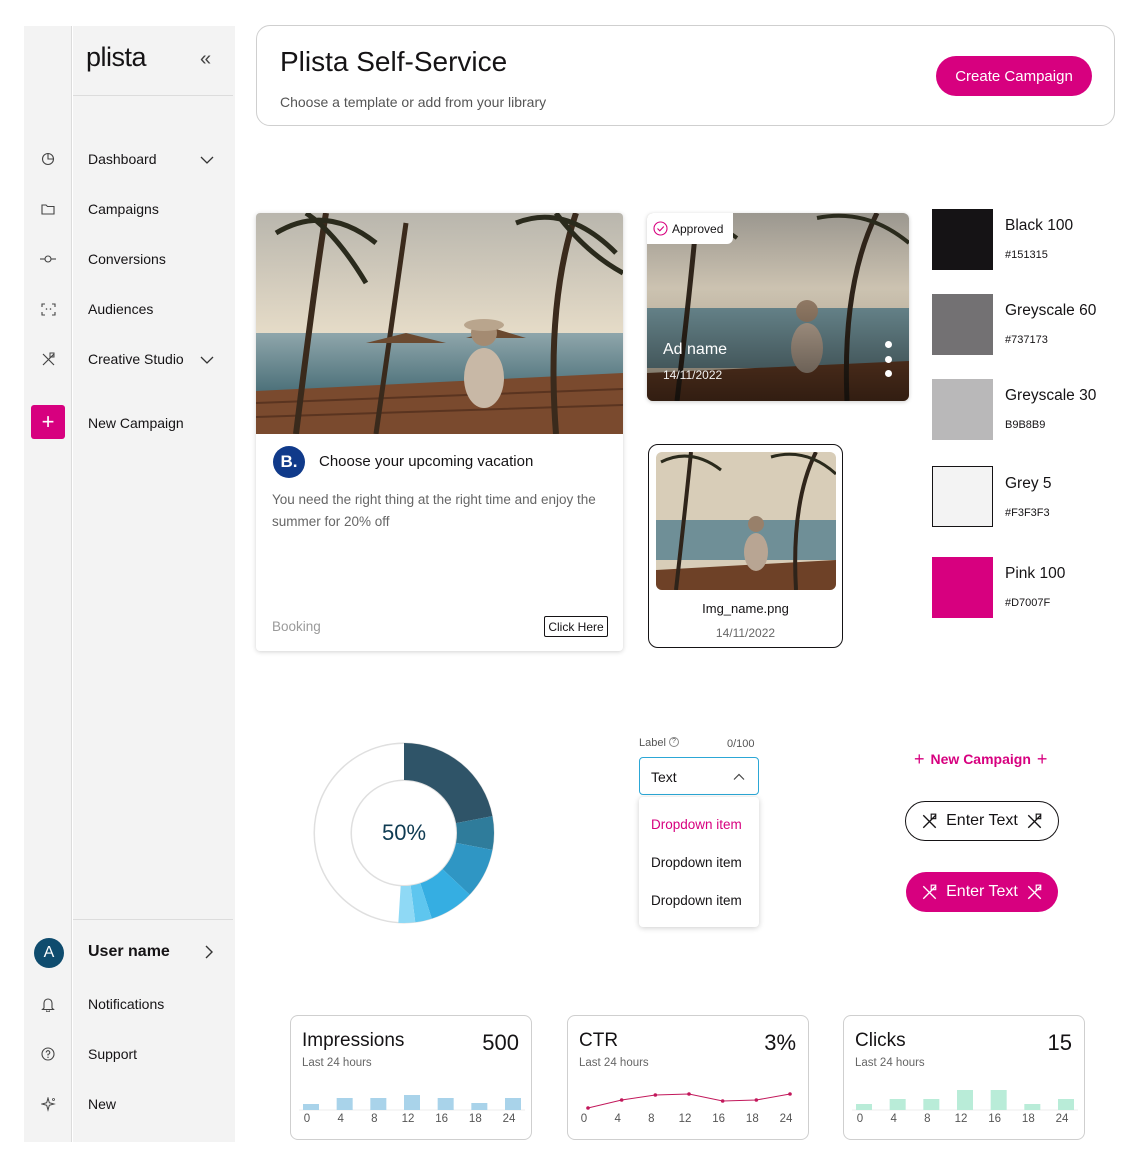  I want to click on sidebar-item-new-campaign: New Campaign, so click(136, 423).